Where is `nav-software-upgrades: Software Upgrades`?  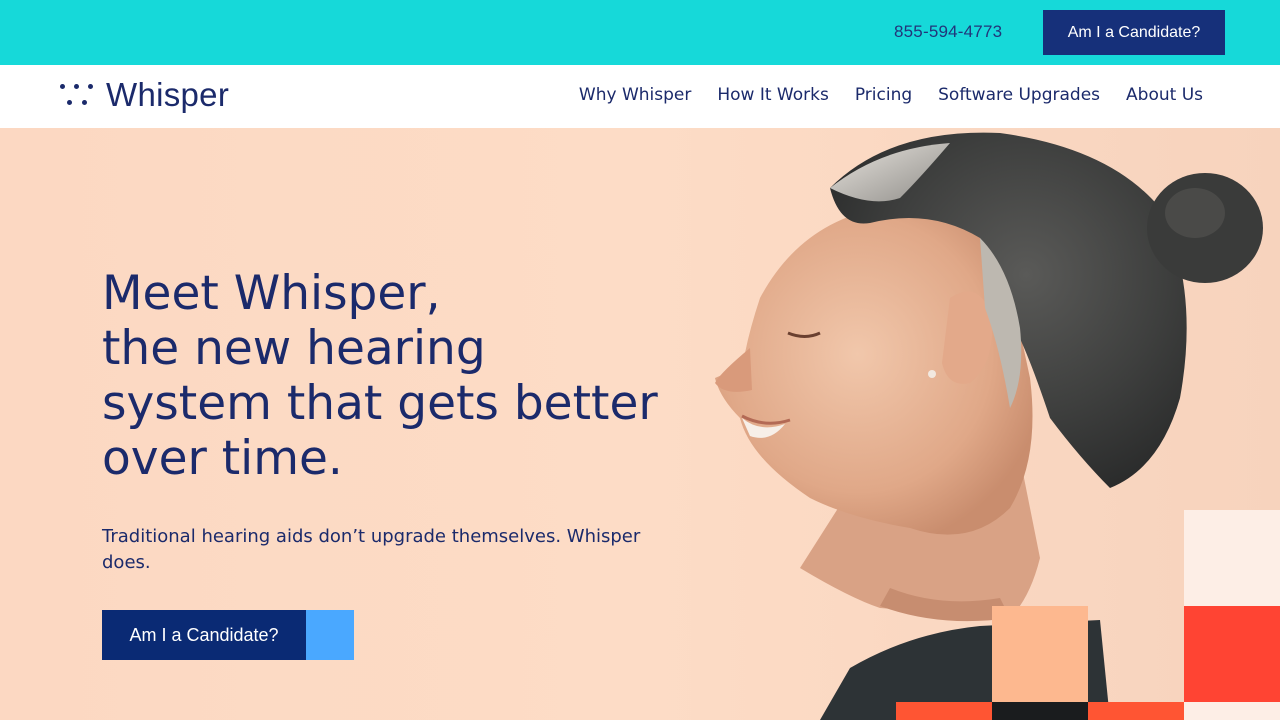 nav-software-upgrades: Software Upgrades is located at coordinates (1019, 95).